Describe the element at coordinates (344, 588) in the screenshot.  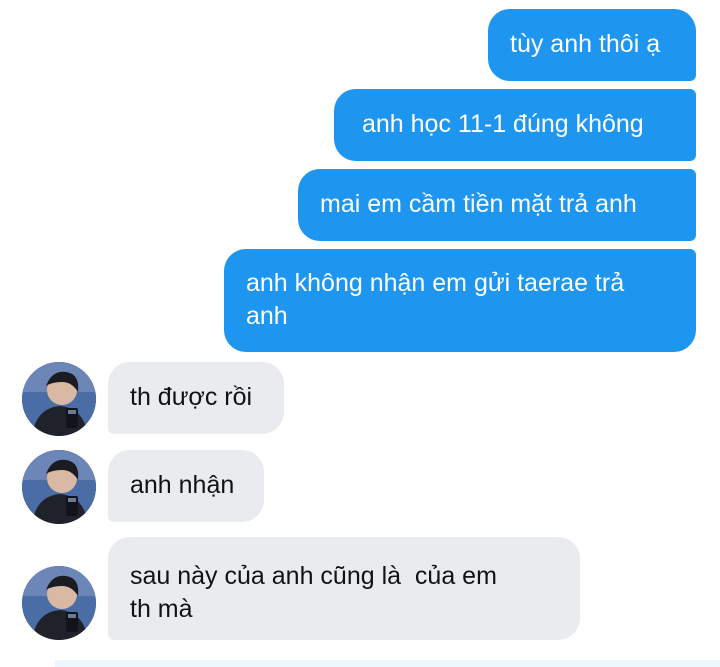
I see `received-message-3: sau này của anh cũng là của em th mà` at that location.